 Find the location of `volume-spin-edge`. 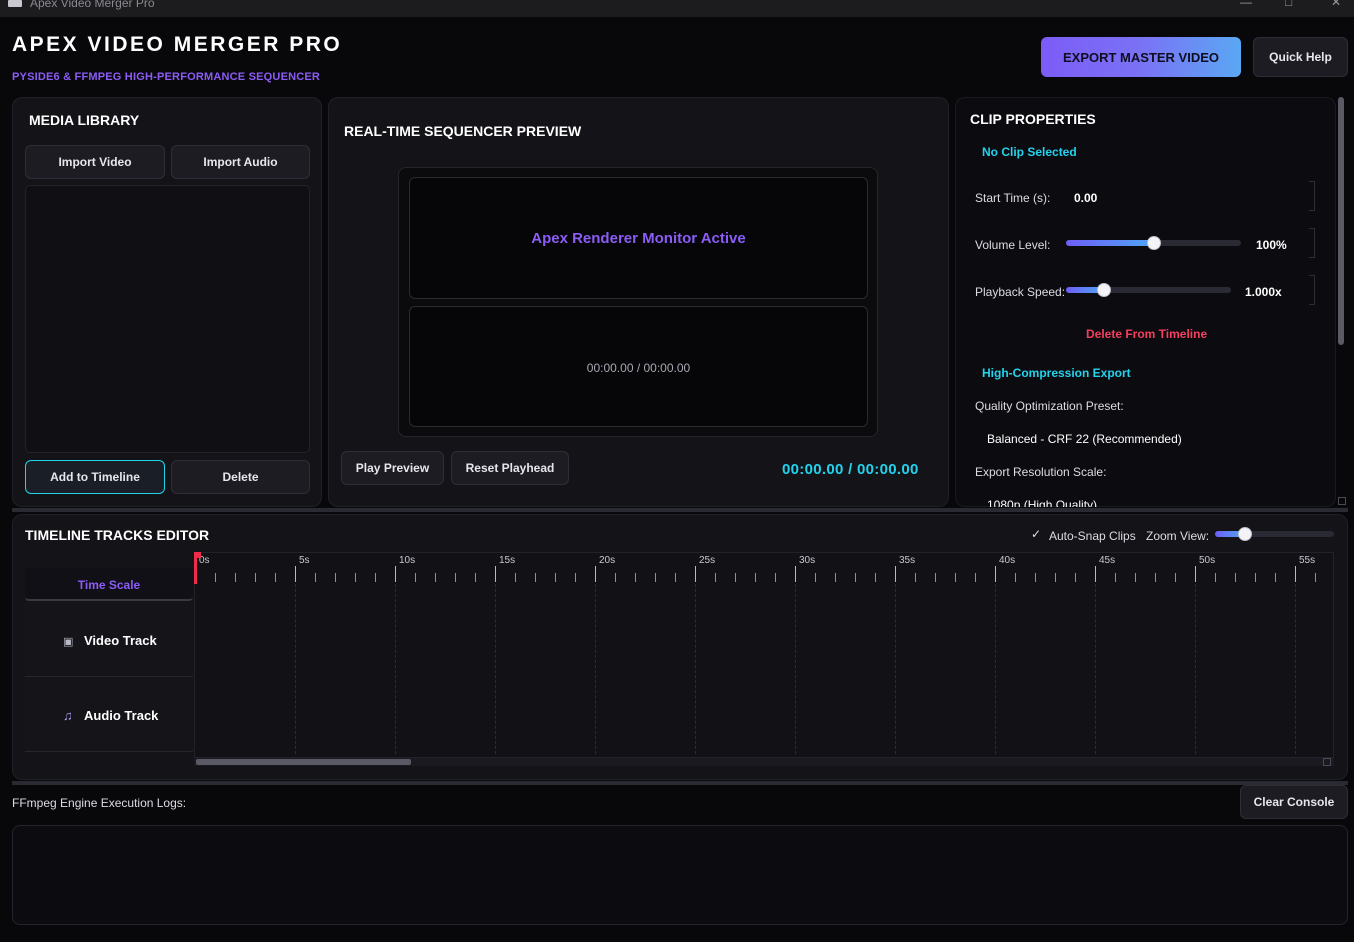

volume-spin-edge is located at coordinates (1312, 243).